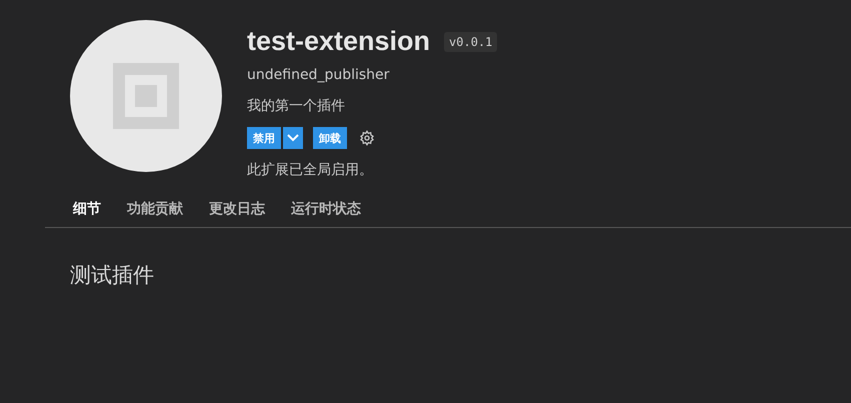 This screenshot has width=851, height=403. What do you see at coordinates (112, 275) in the screenshot?
I see `readme-heading: 测试插件` at bounding box center [112, 275].